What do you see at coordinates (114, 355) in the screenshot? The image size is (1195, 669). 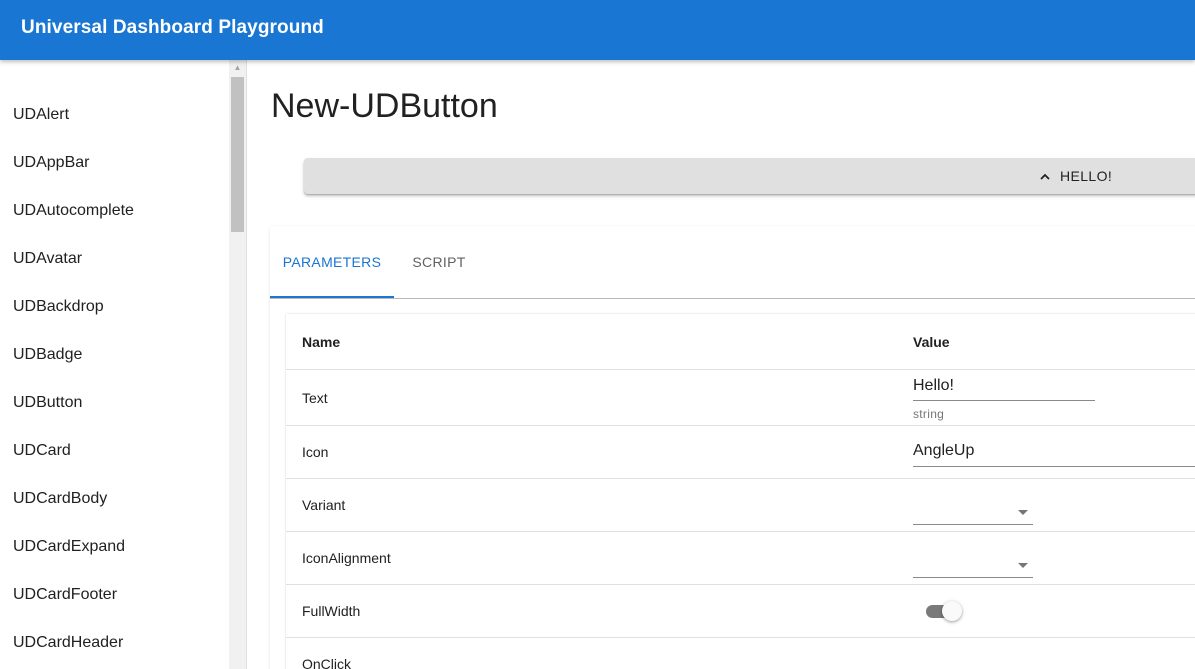 I see `sidebar-item-udbadge: UDBadge` at bounding box center [114, 355].